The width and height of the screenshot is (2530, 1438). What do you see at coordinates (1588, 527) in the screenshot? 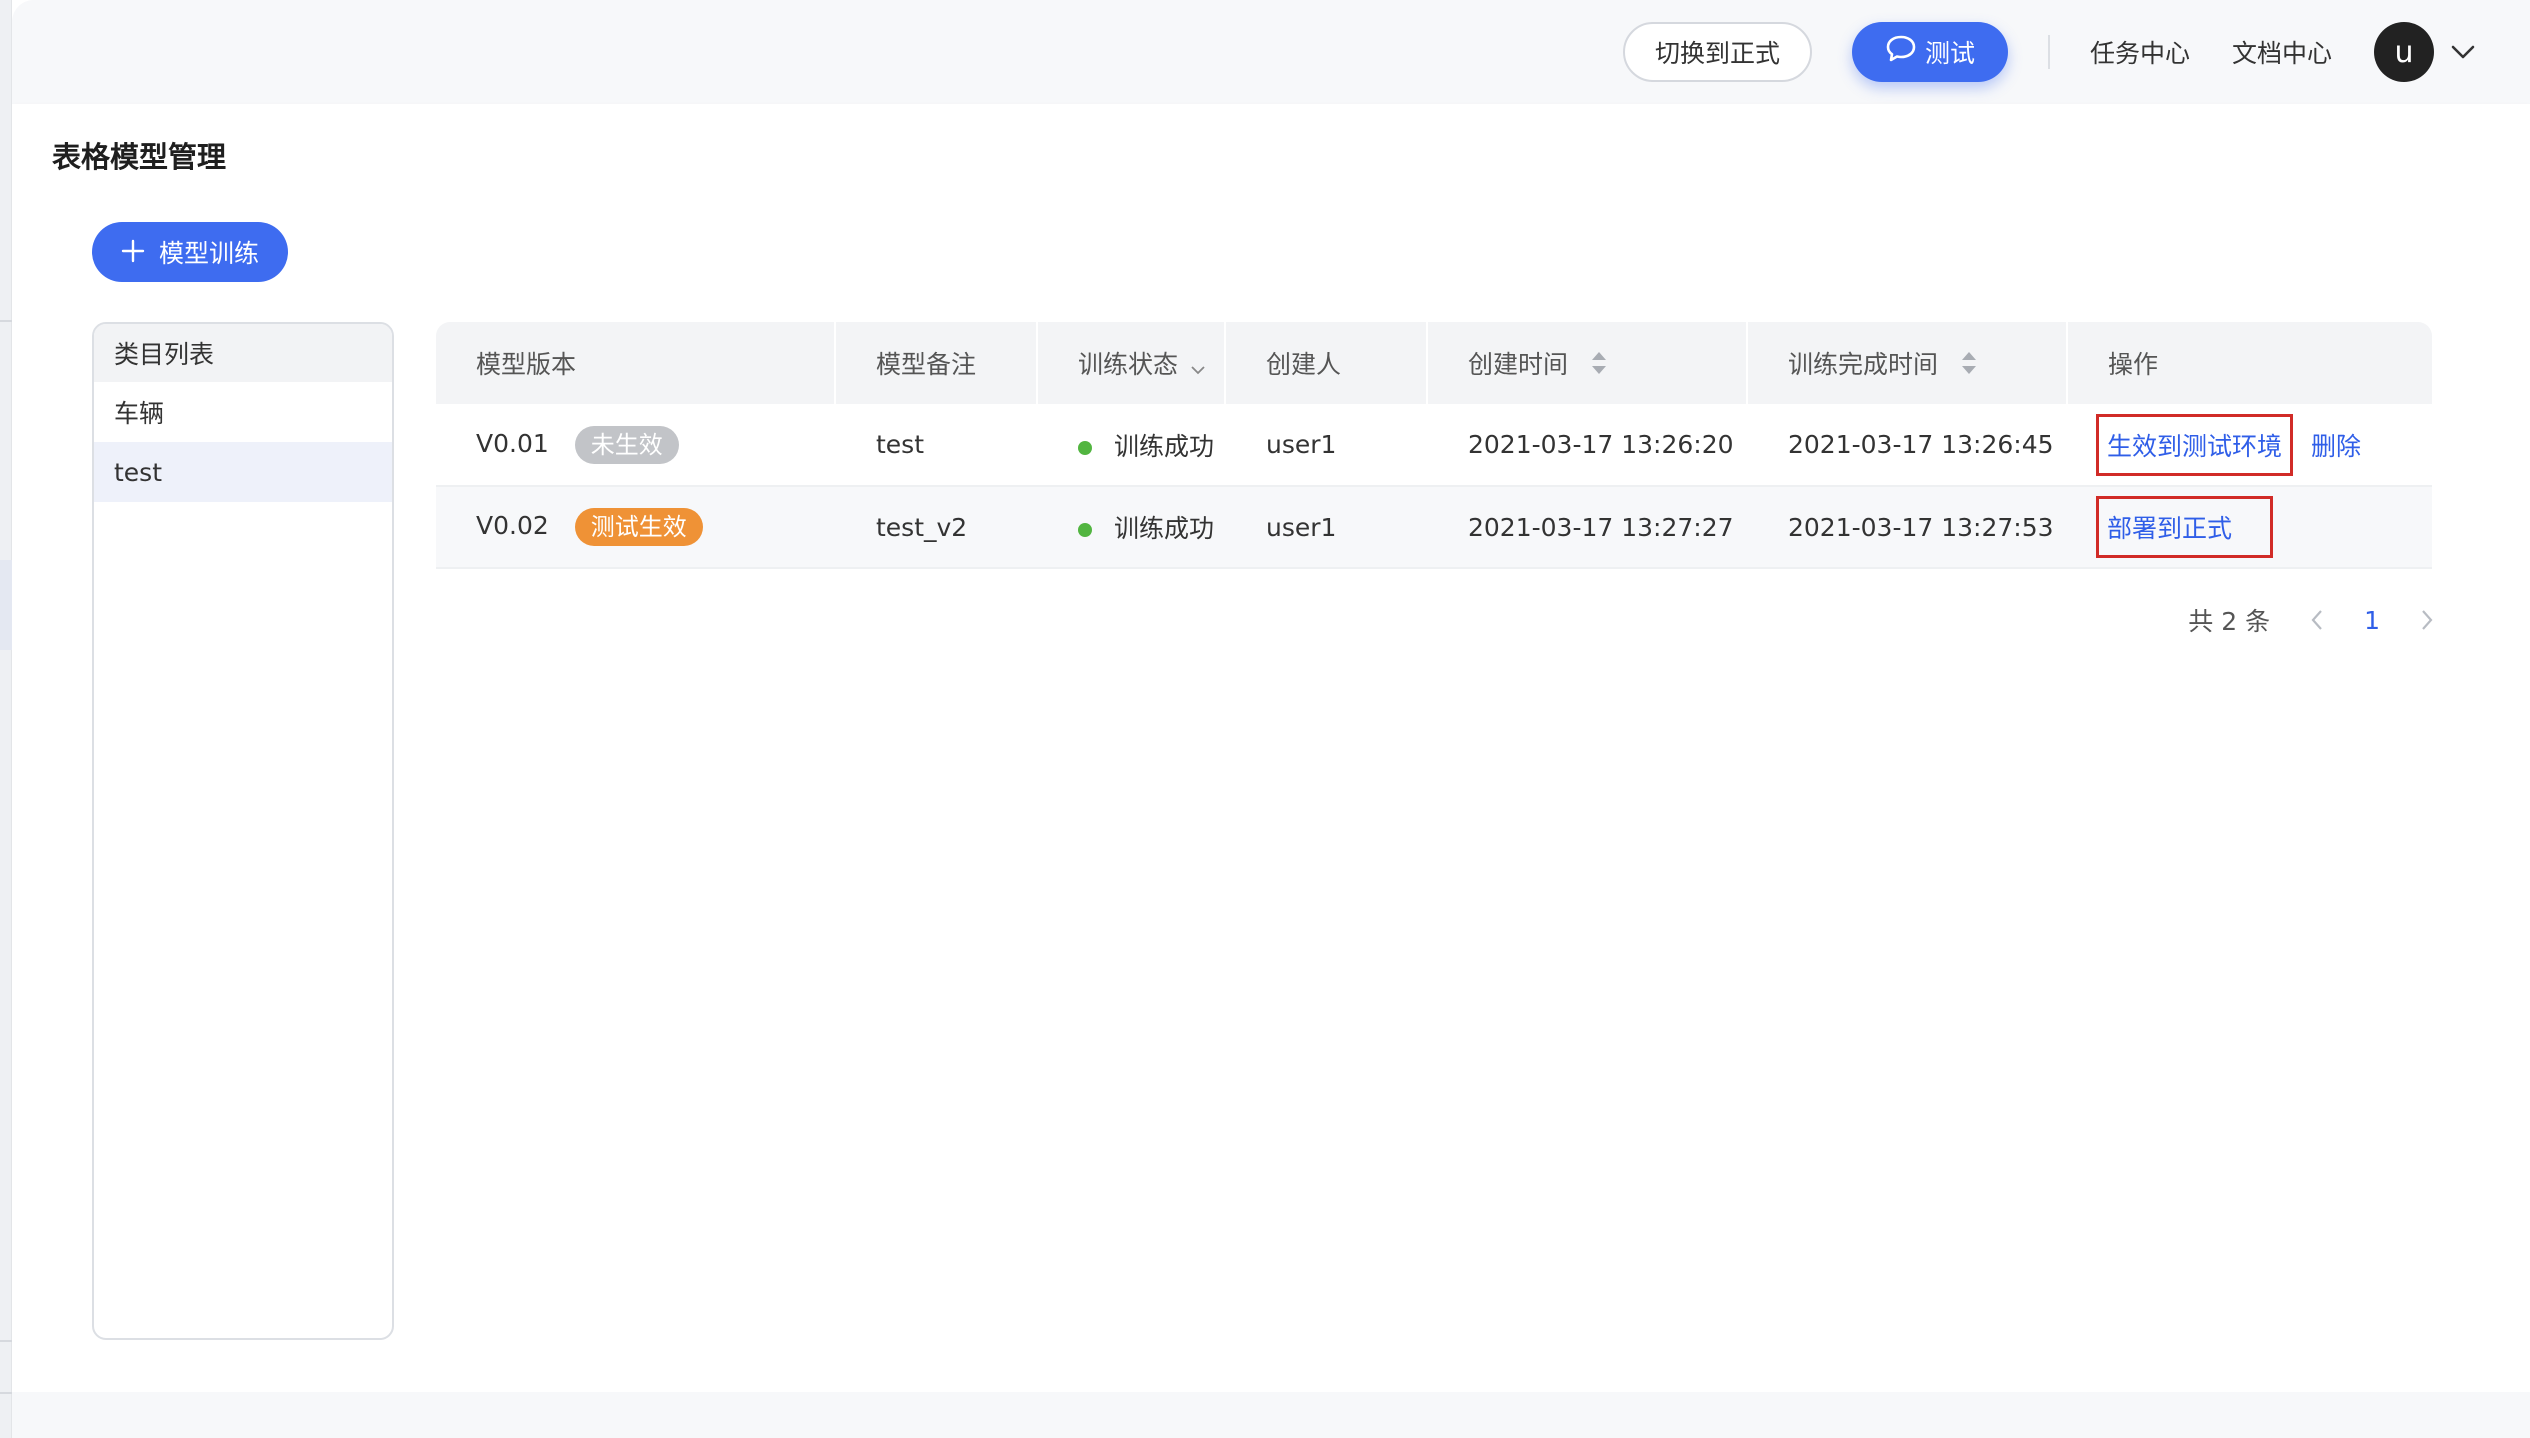
I see `cell-created-at: 2021-03-17 13:27:27` at bounding box center [1588, 527].